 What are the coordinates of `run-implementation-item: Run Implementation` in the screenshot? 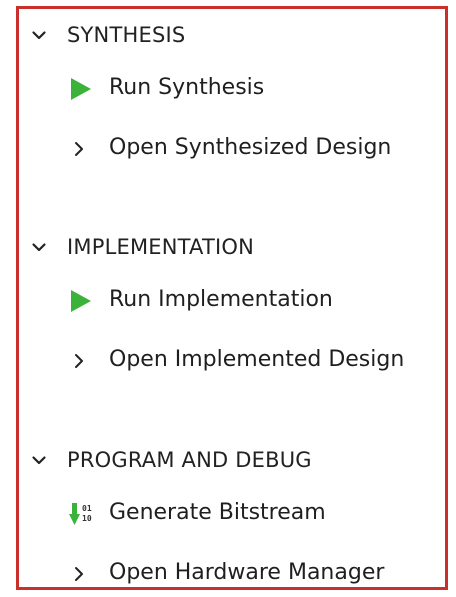 It's located at (232, 301).